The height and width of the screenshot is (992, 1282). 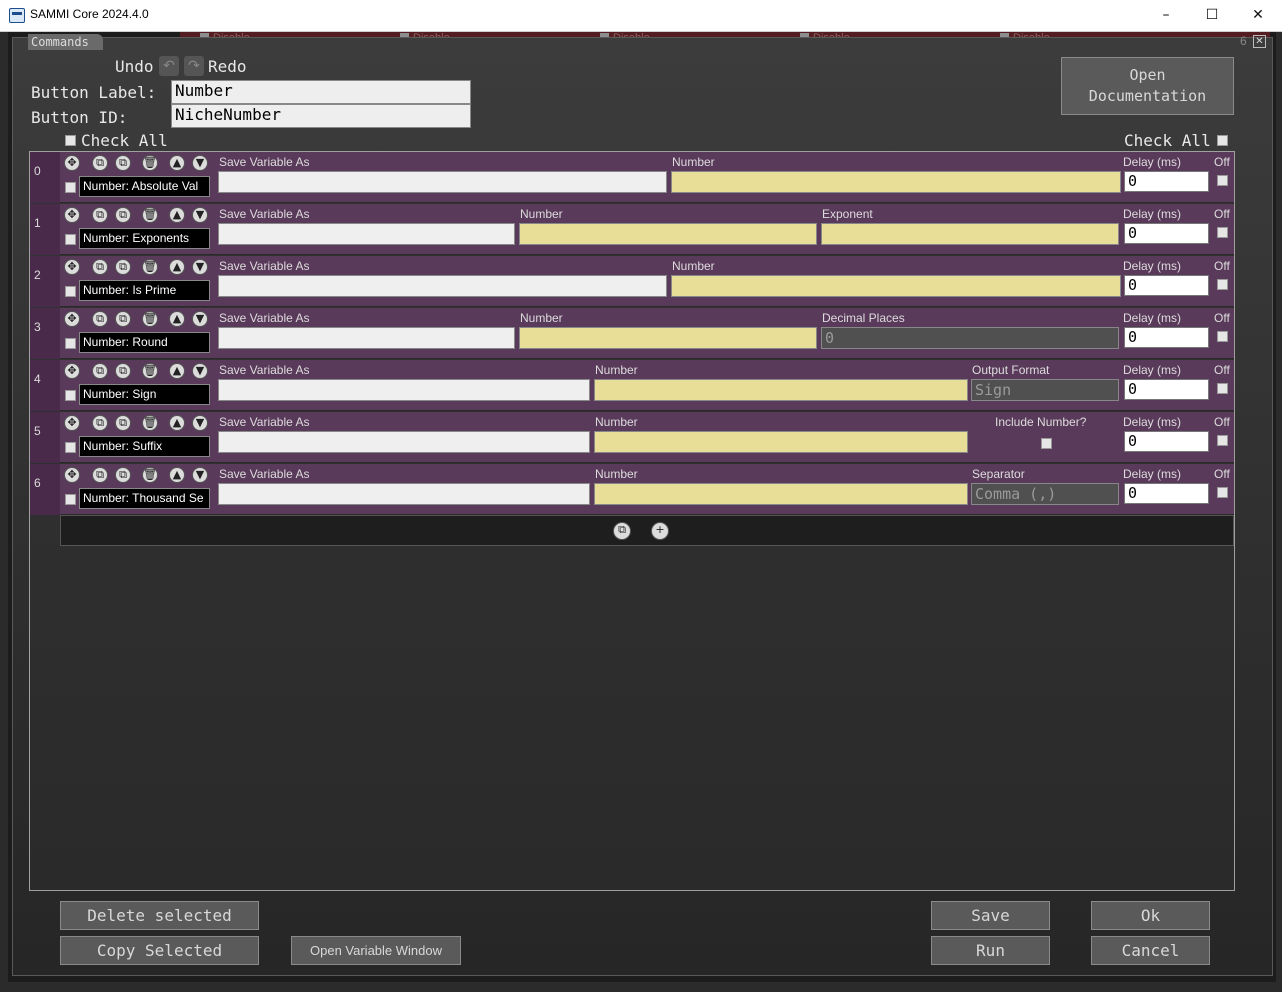 What do you see at coordinates (144, 446) in the screenshot?
I see `command-name: Number: Suffix` at bounding box center [144, 446].